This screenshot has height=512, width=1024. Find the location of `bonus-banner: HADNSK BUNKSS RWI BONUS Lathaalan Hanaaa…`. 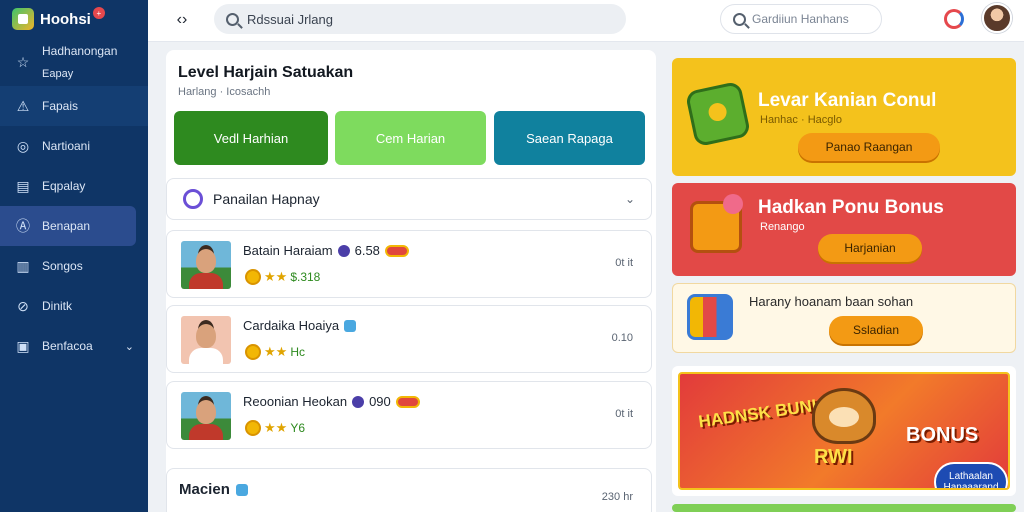

bonus-banner: HADNSK BUNKSS RWI BONUS Lathaalan Hanaaa… is located at coordinates (844, 431).